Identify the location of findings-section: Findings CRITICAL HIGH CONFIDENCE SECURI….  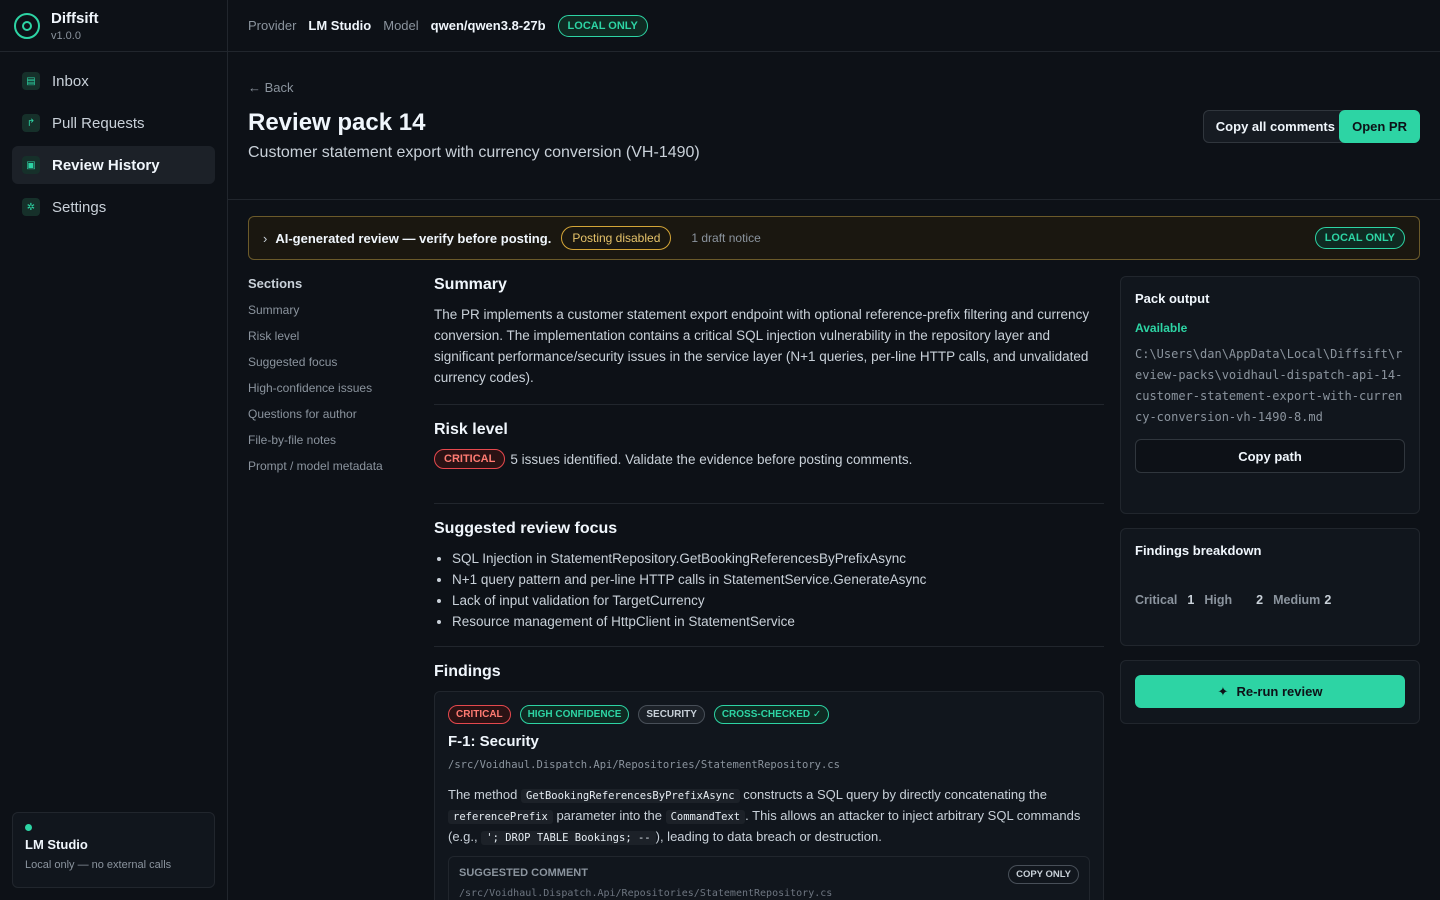
(769, 781).